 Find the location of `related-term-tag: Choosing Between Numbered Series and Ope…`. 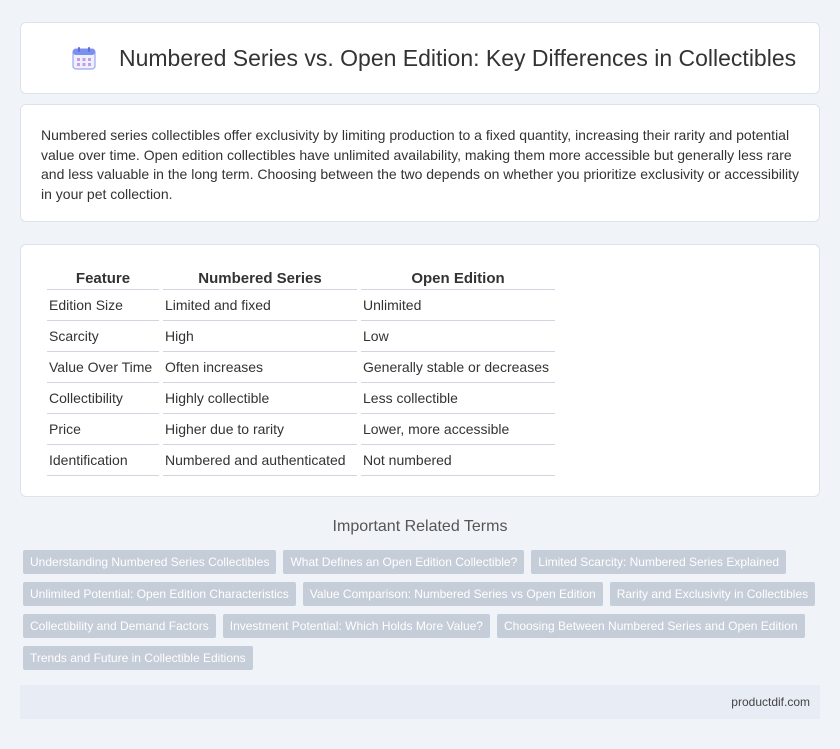

related-term-tag: Choosing Between Numbered Series and Ope… is located at coordinates (650, 626).